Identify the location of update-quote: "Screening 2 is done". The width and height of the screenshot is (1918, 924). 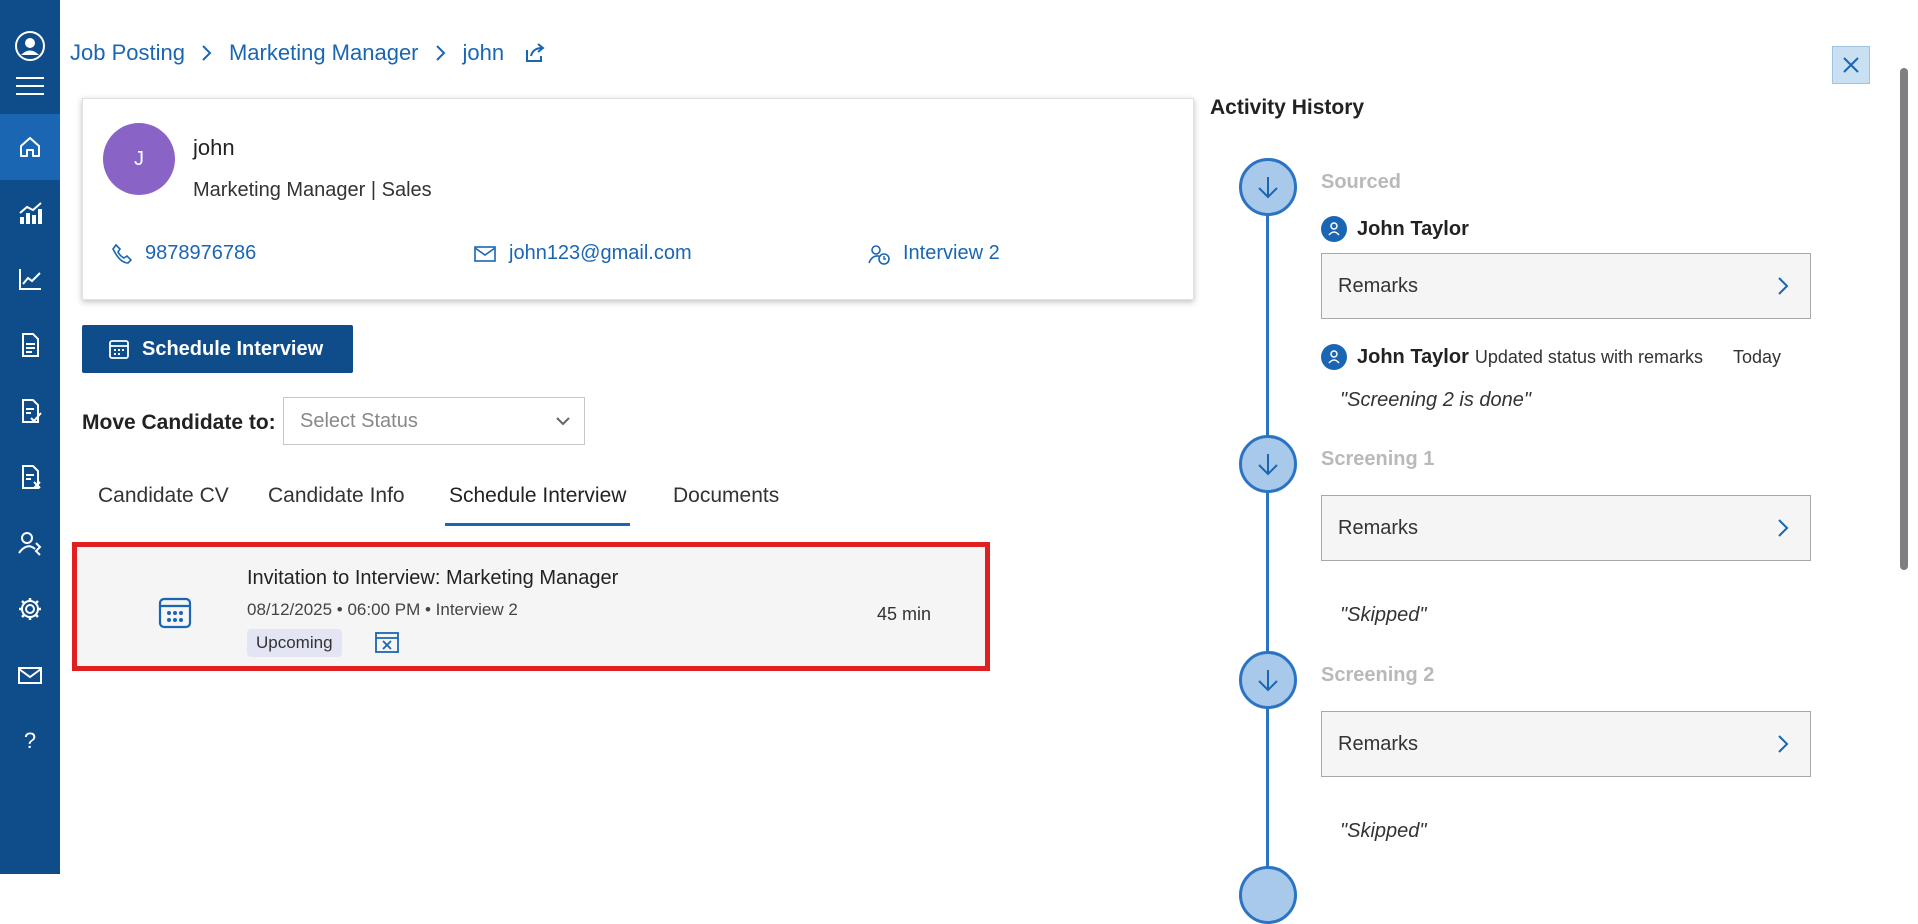
(1435, 400).